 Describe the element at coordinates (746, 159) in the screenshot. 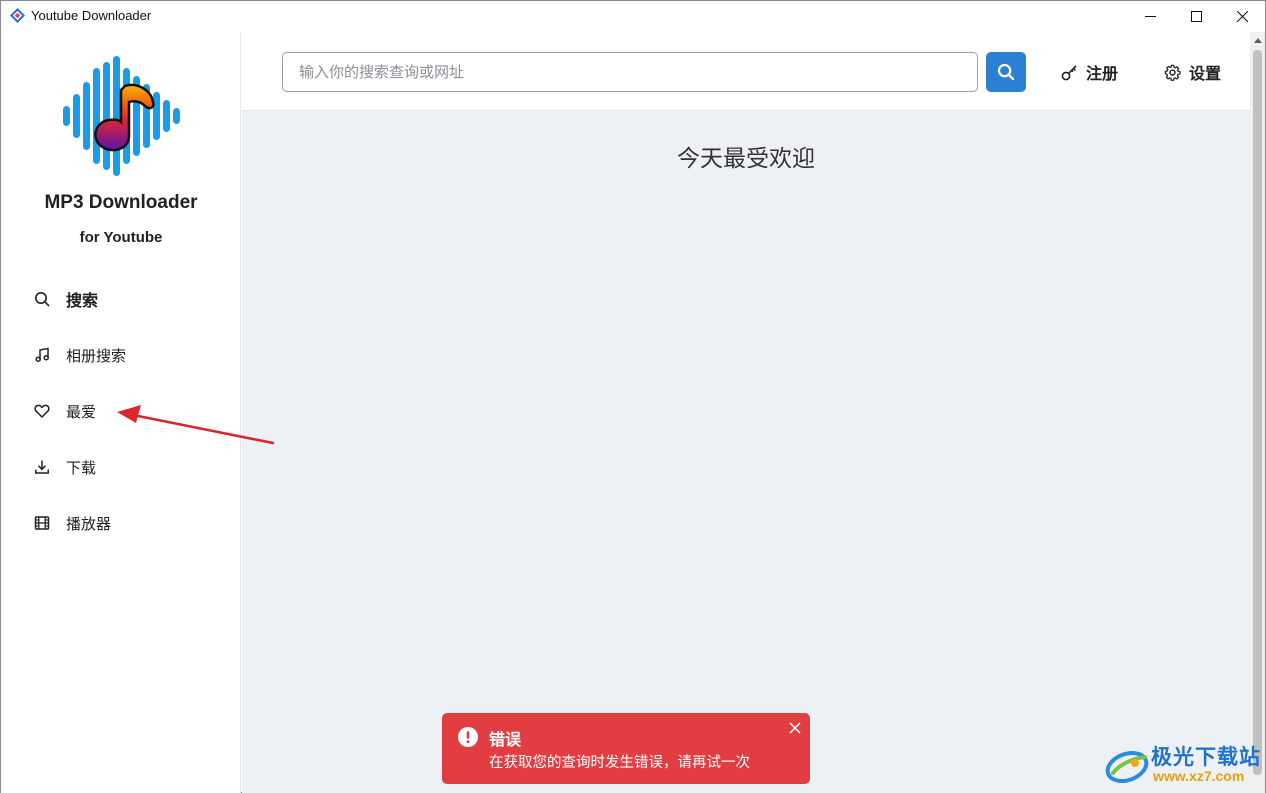

I see `page-title: 今天最受欢迎` at that location.